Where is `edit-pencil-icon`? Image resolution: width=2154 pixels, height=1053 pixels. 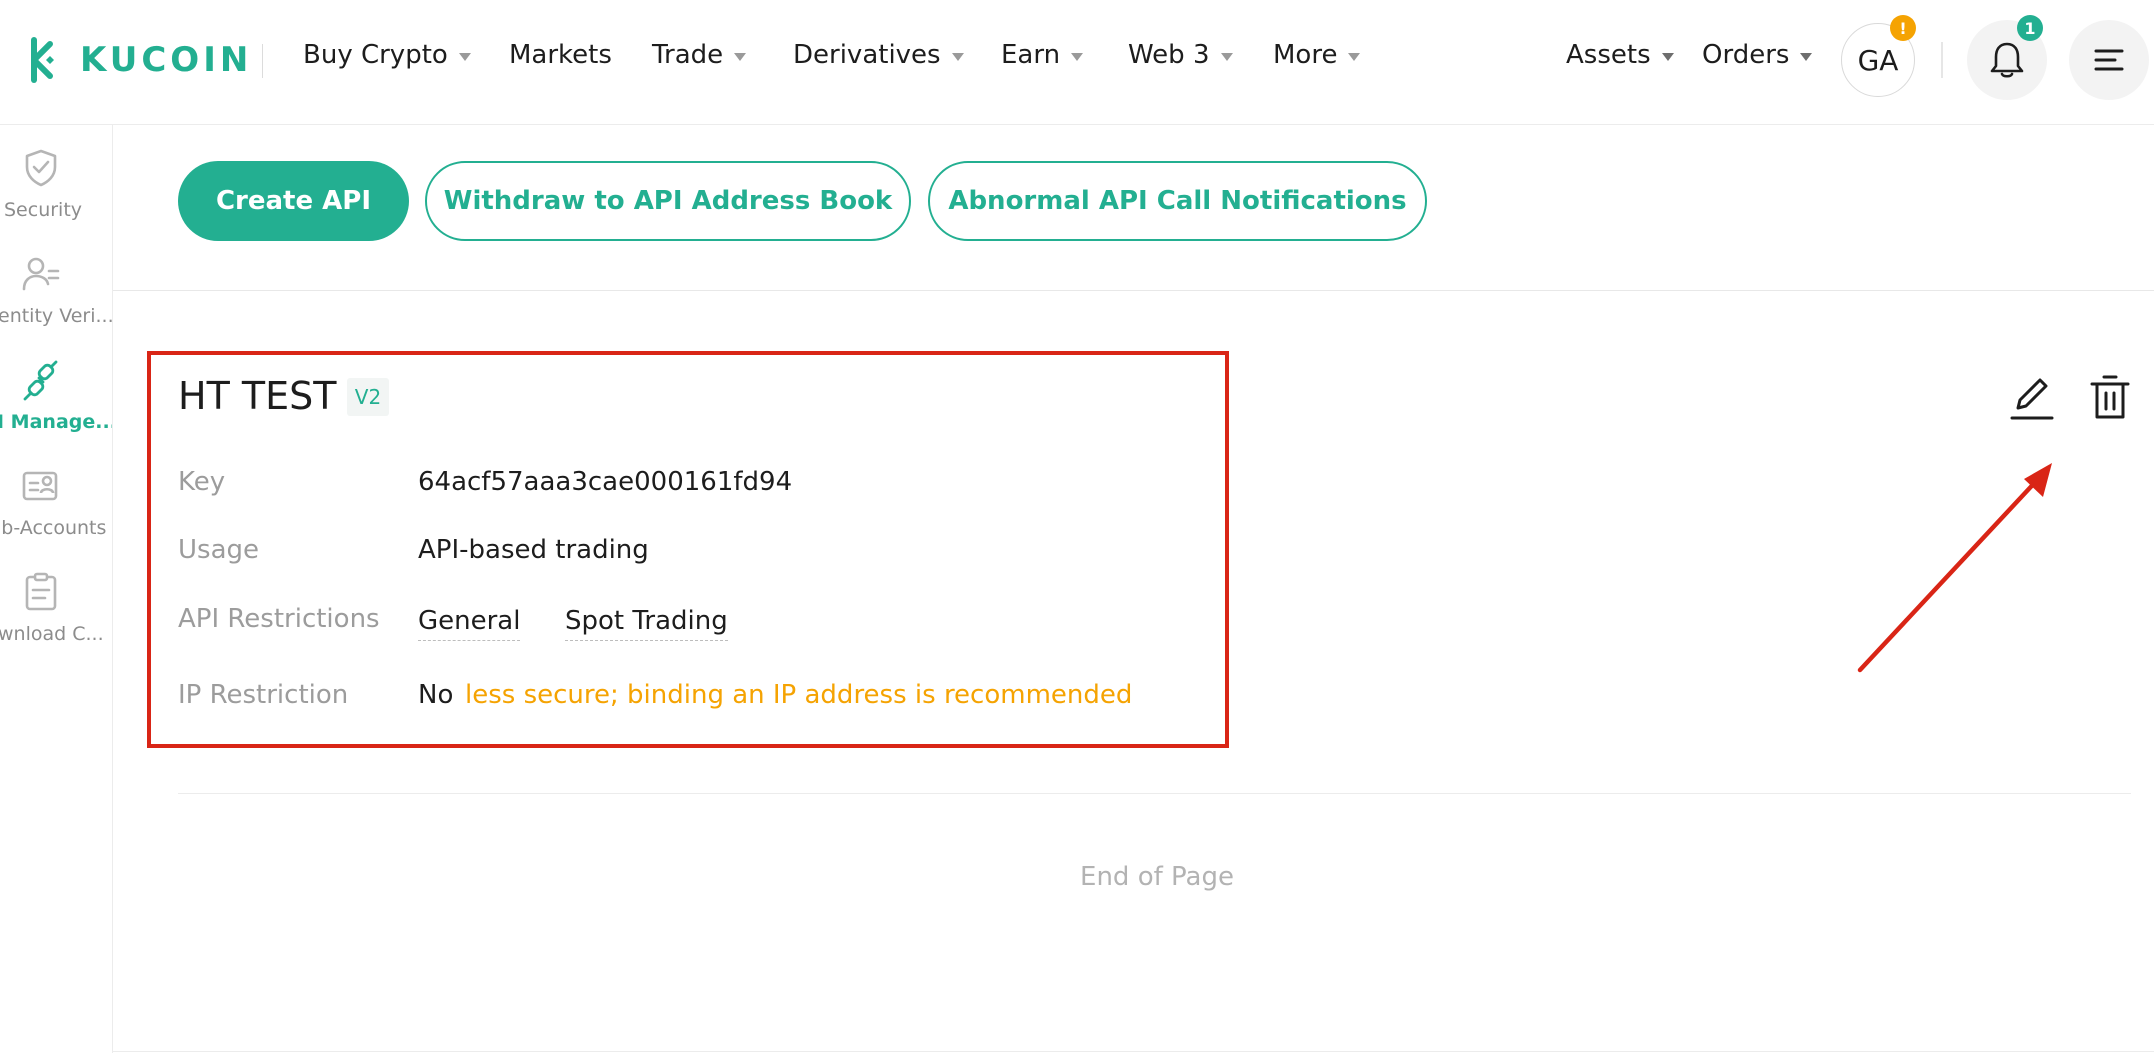
edit-pencil-icon is located at coordinates (2032, 399).